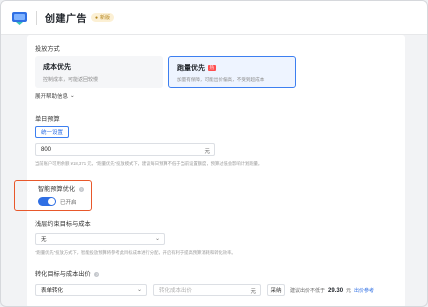 The image size is (428, 307). What do you see at coordinates (19, 17) in the screenshot?
I see `app-logo-icon` at bounding box center [19, 17].